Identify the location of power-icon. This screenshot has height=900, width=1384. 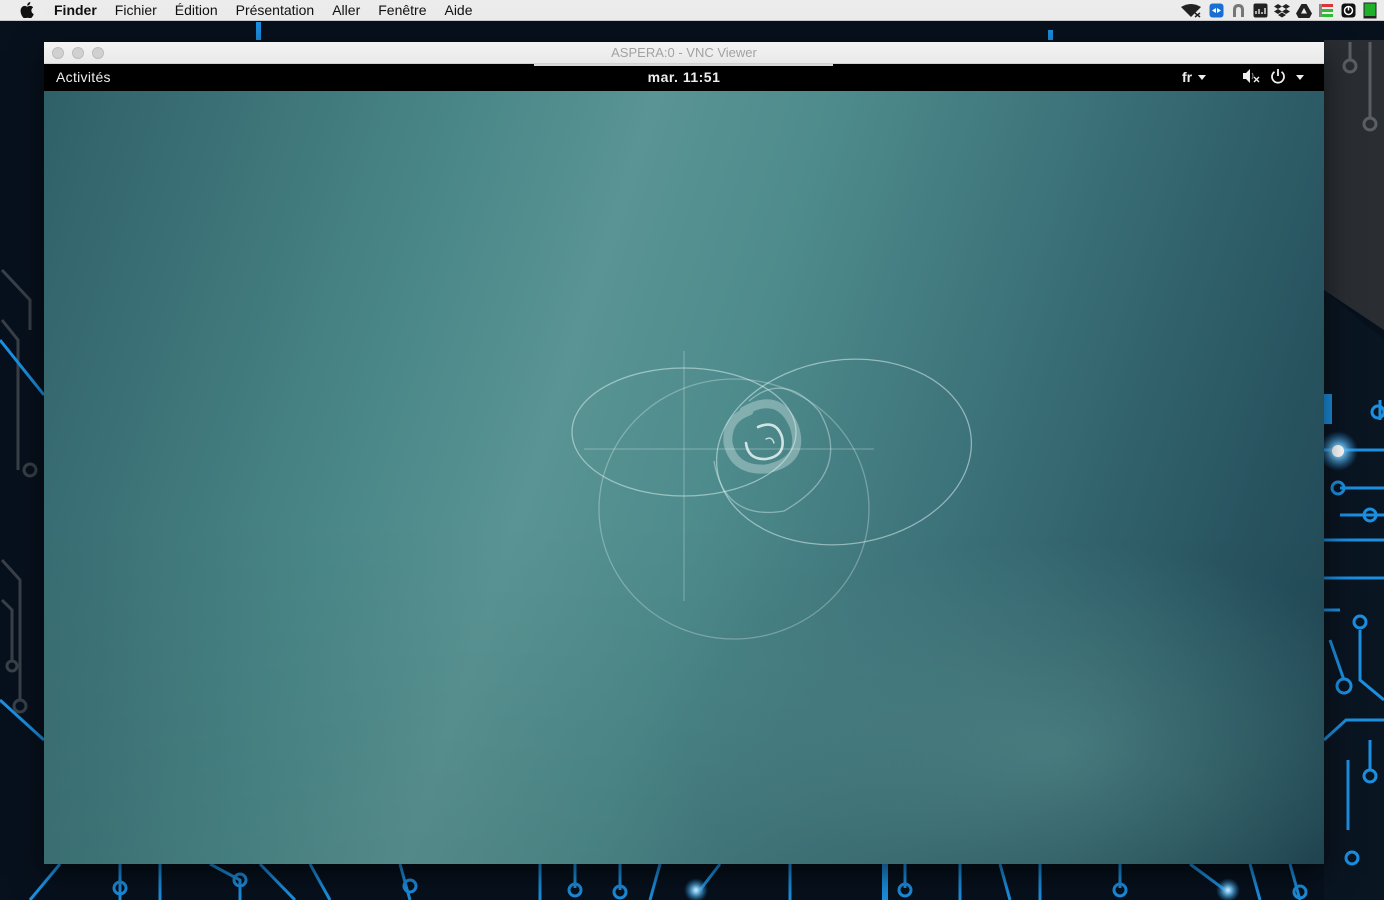
(1278, 77).